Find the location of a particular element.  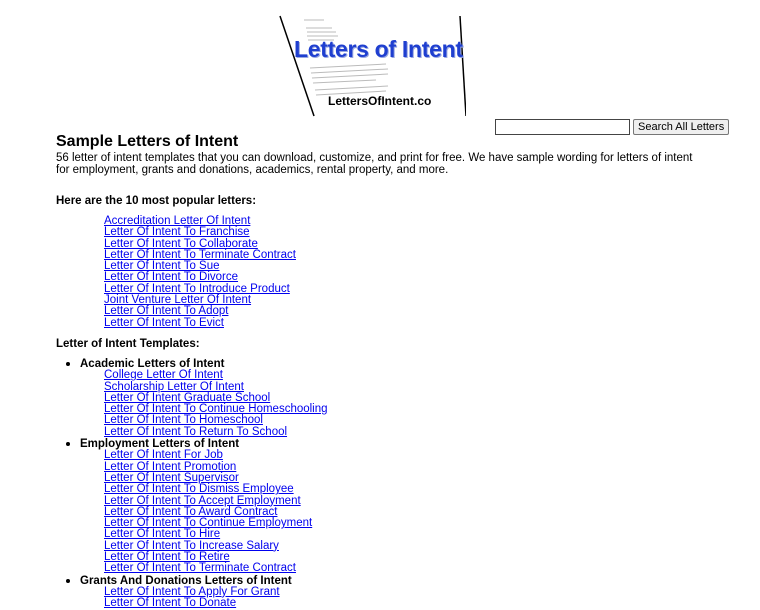

template-link: Letter Of Intent To Apply For Grant is located at coordinates (192, 592).